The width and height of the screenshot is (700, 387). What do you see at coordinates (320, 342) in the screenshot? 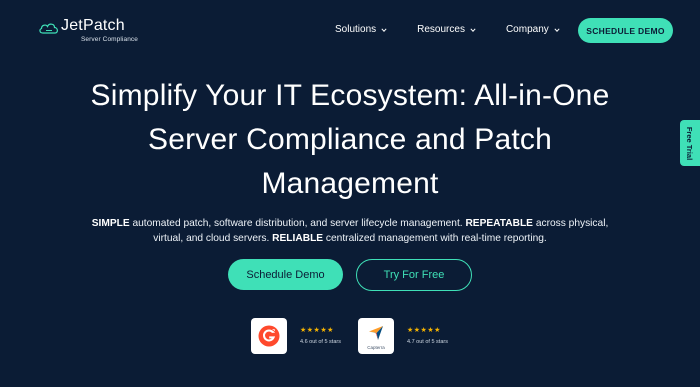
I see `rating-text: 4.6 out of 5 stars` at bounding box center [320, 342].